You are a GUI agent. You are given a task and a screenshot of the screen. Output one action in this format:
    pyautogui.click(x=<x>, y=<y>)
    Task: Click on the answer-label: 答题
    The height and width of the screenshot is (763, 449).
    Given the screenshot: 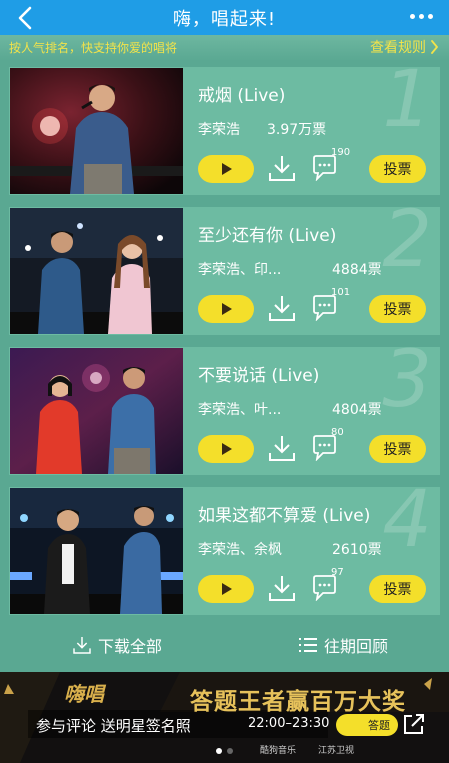 What is the action you would take?
    pyautogui.click(x=379, y=725)
    